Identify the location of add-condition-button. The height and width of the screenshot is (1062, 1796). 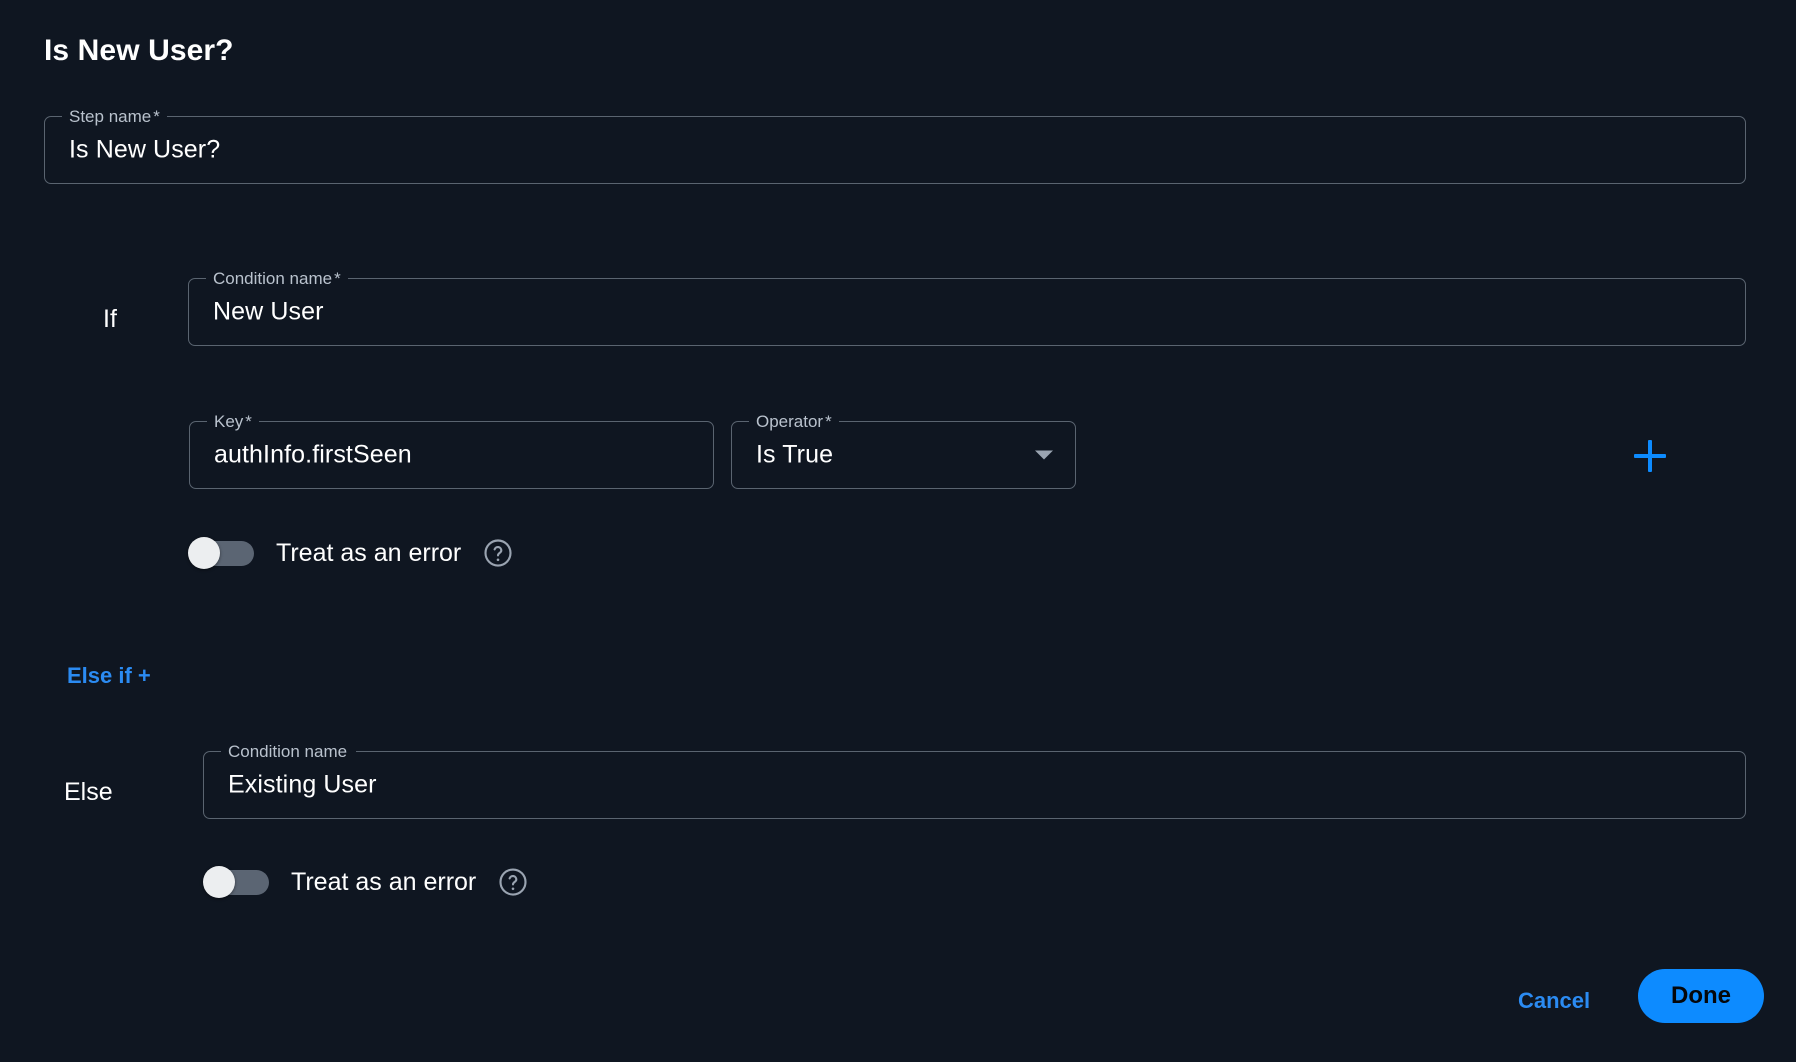
(1650, 456).